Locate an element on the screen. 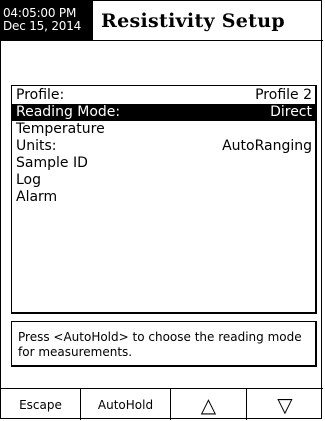  menu-item-value: Direct is located at coordinates (291, 112).